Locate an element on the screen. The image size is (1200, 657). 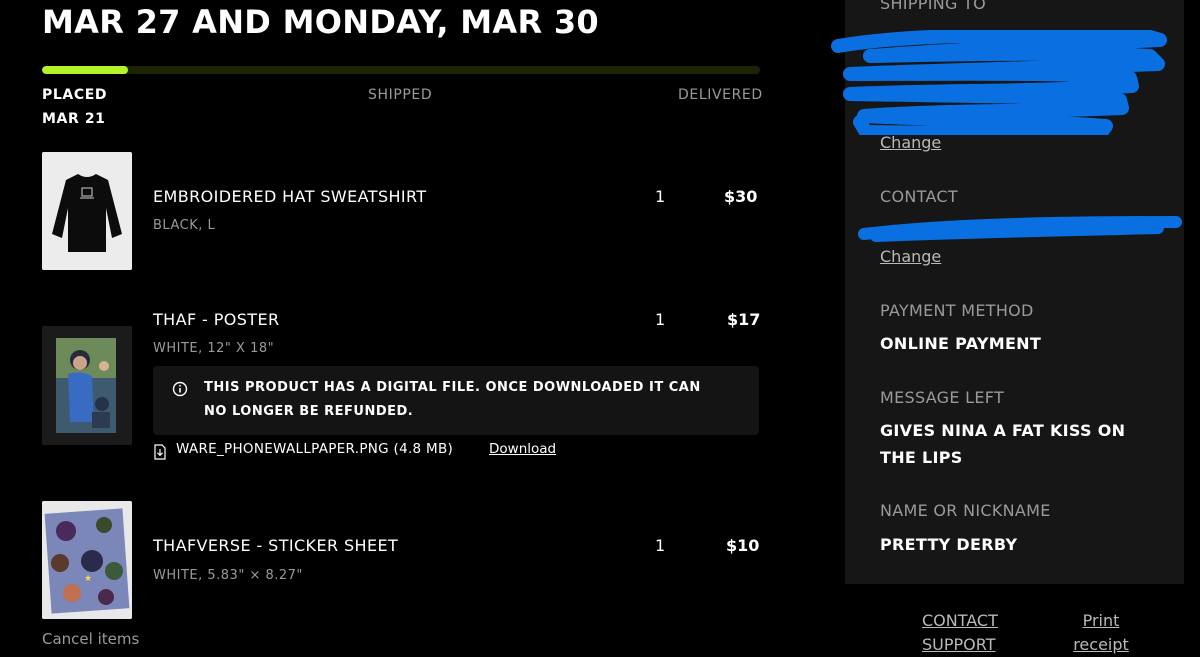
poster-thumbnail is located at coordinates (87, 385).